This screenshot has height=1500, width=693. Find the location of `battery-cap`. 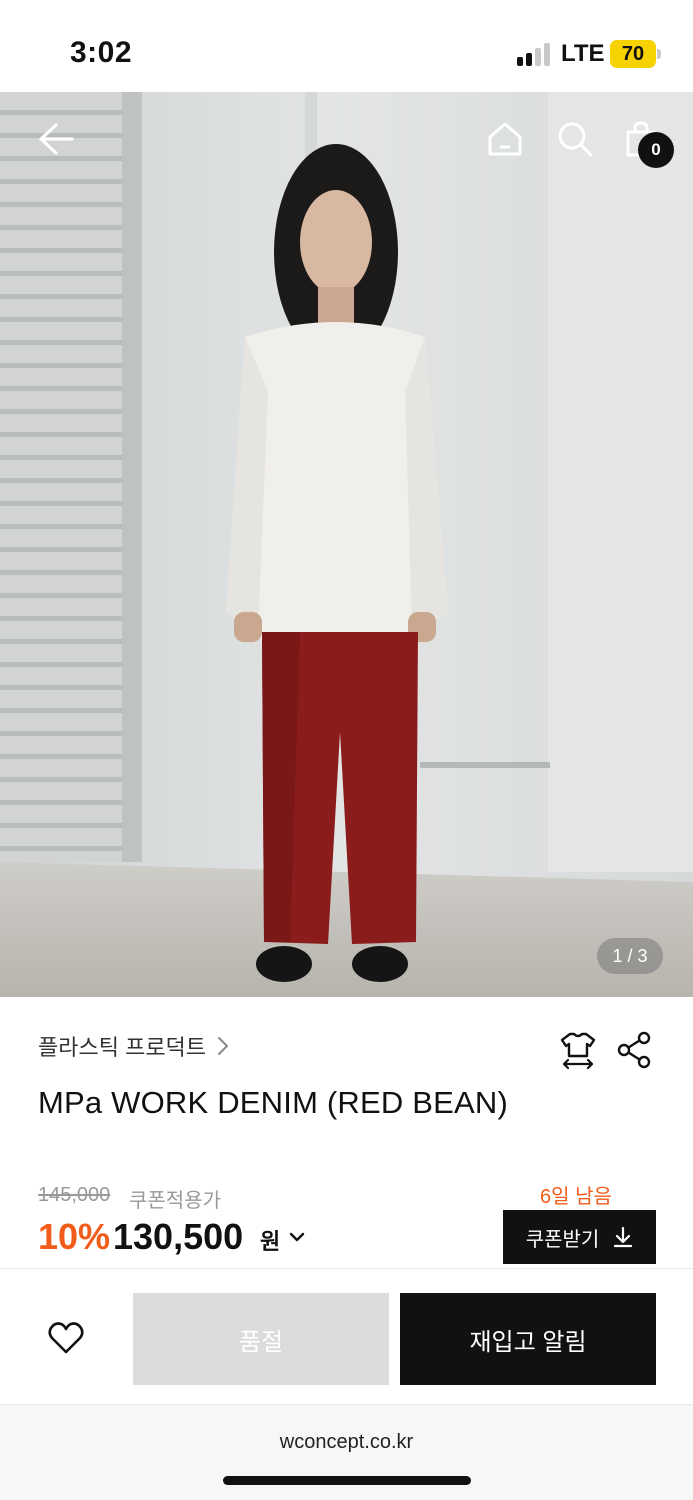

battery-cap is located at coordinates (659, 54).